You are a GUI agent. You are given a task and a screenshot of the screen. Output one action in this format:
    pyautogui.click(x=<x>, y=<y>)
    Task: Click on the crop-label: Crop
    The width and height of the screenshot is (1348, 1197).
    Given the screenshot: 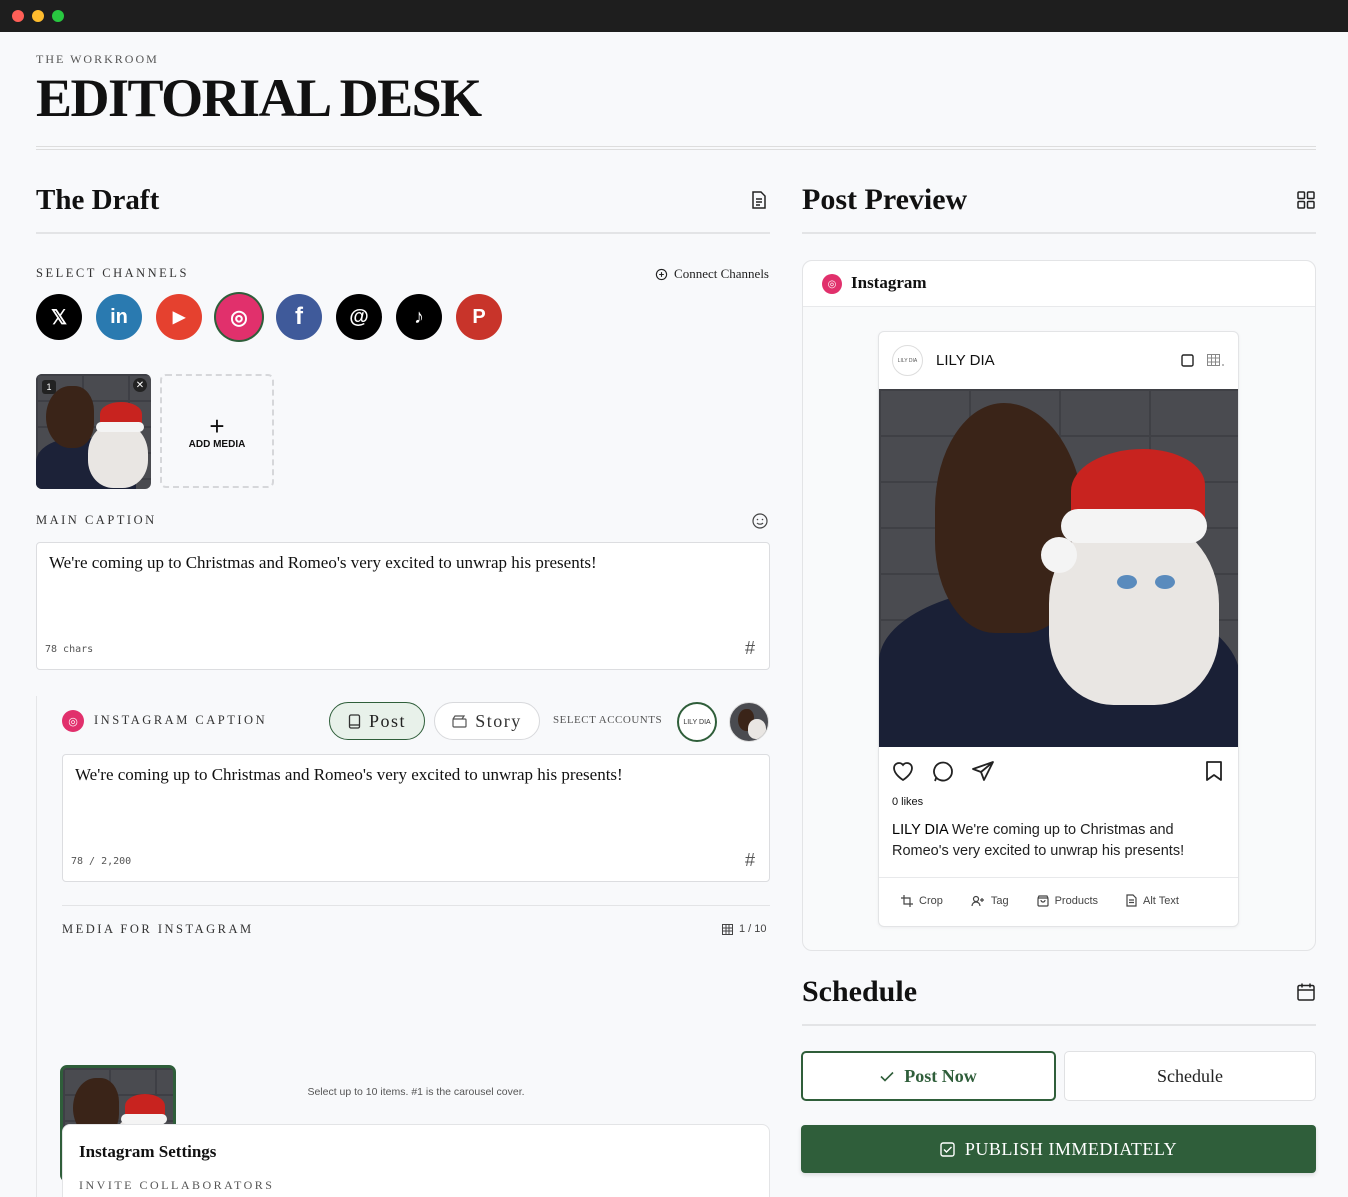 What is the action you would take?
    pyautogui.click(x=931, y=900)
    